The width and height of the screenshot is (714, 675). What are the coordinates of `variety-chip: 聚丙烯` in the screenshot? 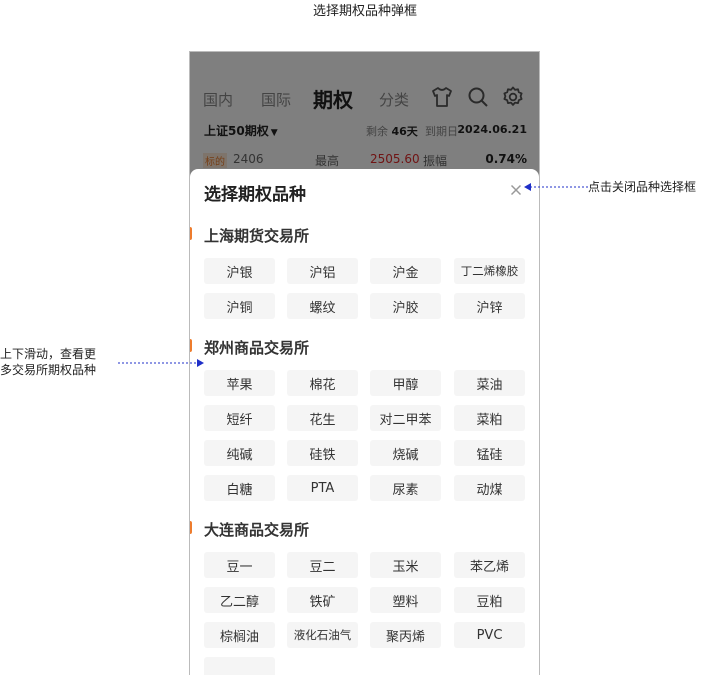 It's located at (405, 635).